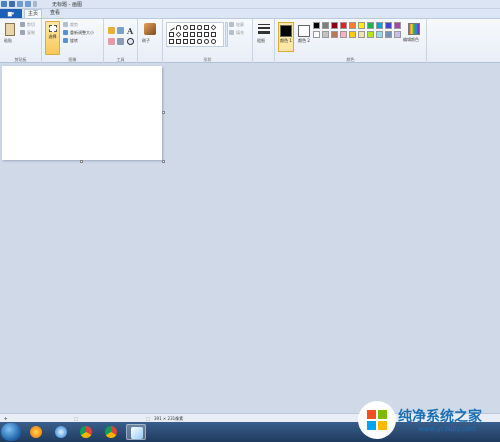 This screenshot has width=500, height=442. Describe the element at coordinates (111, 30) in the screenshot. I see `pencil-icon` at that location.